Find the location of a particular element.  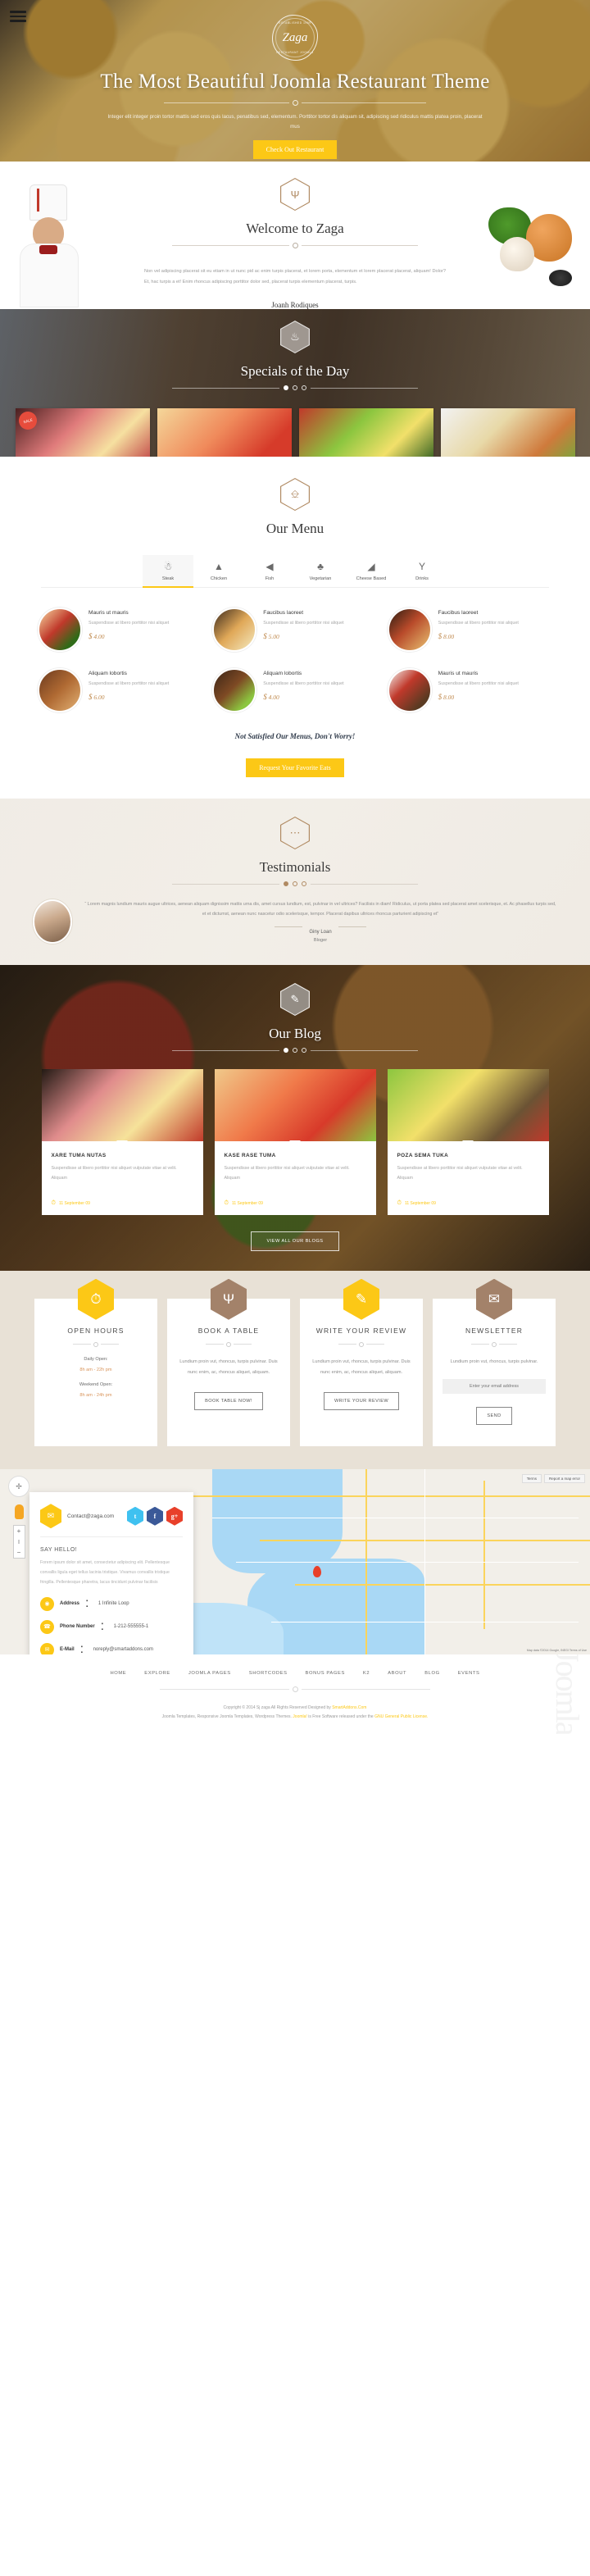

special-card: Poza sema tuka $ 5.00 is located at coordinates (365, 432).